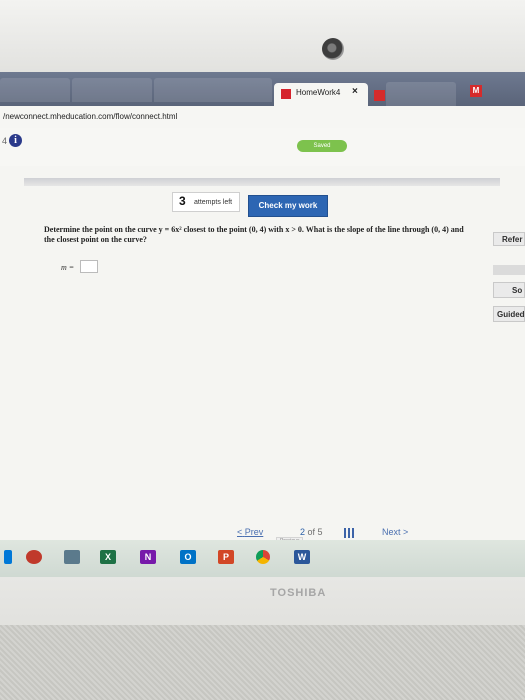  I want to click on answer-label: m =, so click(68, 267).